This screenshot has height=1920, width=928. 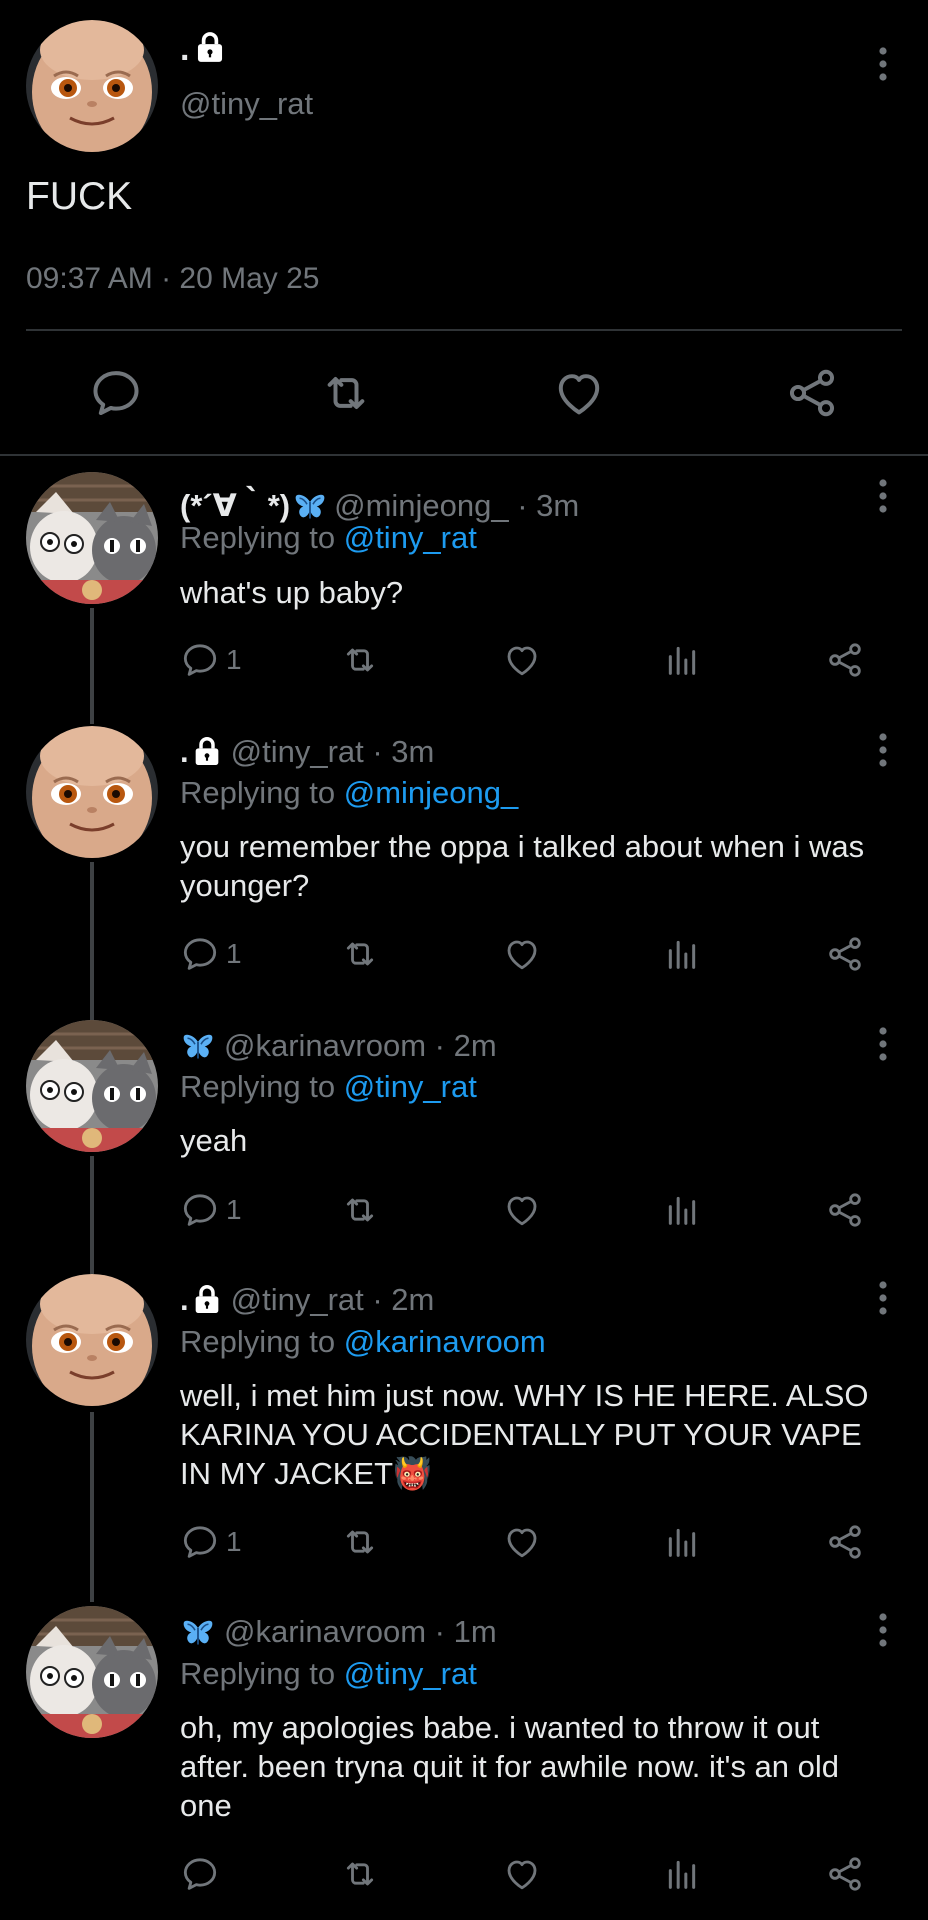 I want to click on reply-actions, so click(x=530, y=1876).